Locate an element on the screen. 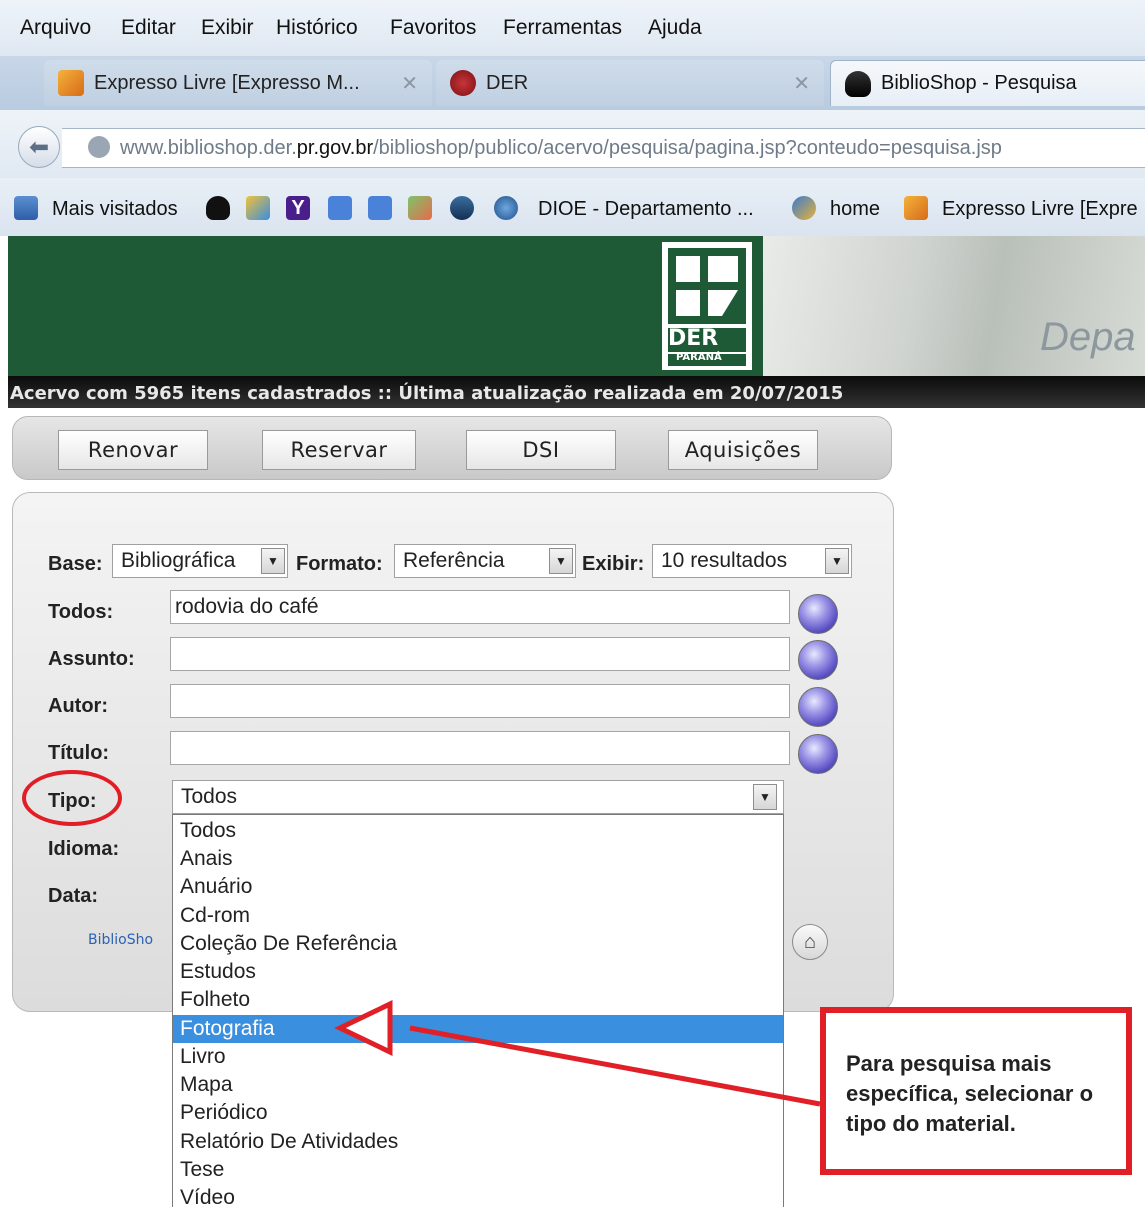 The height and width of the screenshot is (1207, 1145). maps-icon is located at coordinates (420, 208).